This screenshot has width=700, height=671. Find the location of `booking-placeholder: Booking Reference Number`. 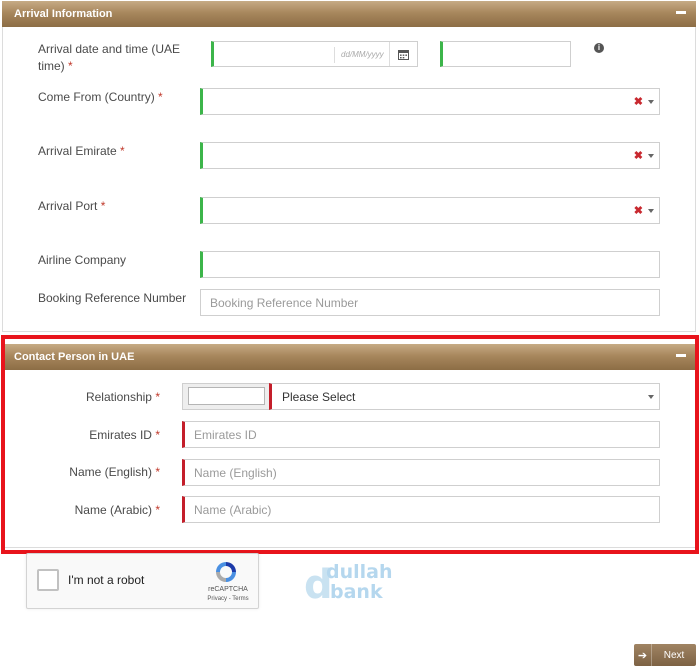

booking-placeholder: Booking Reference Number is located at coordinates (284, 302).